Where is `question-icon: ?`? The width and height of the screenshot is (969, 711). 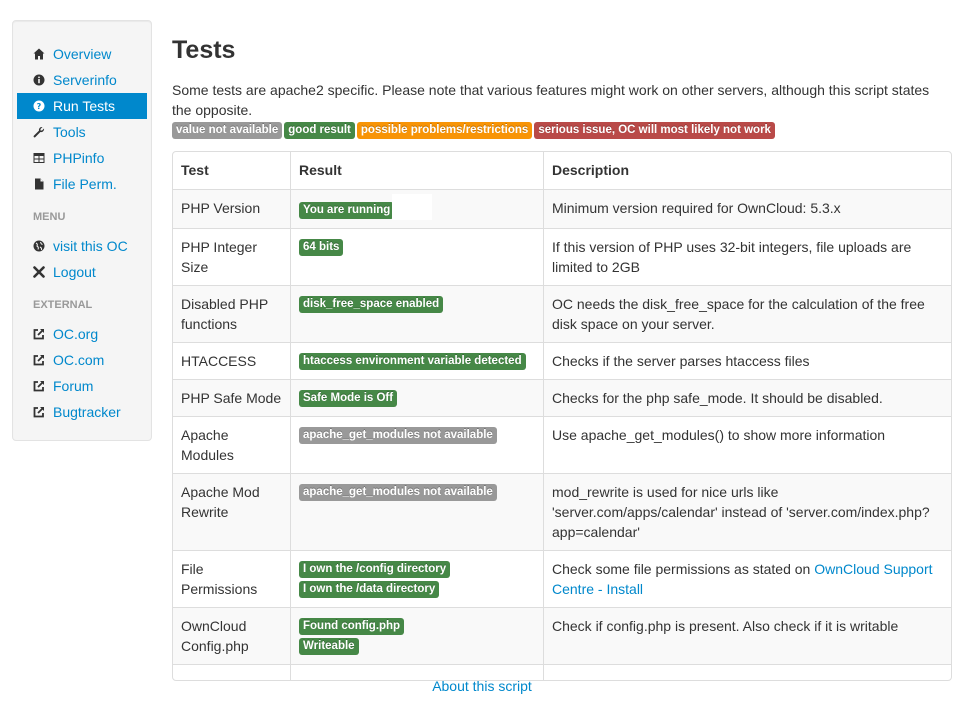
question-icon: ? is located at coordinates (39, 106).